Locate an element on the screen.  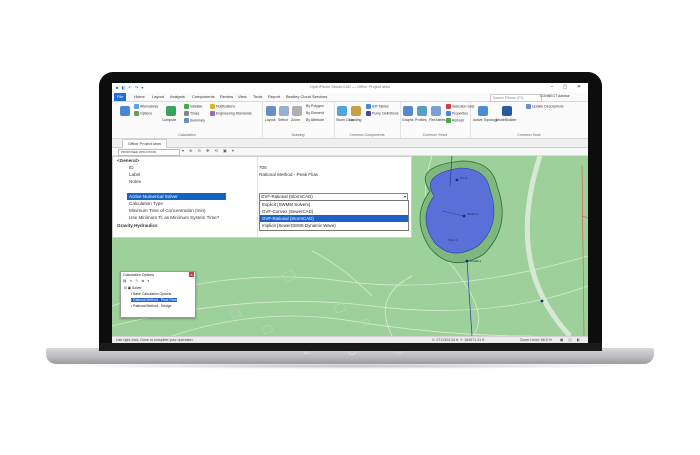
property-key: Label is located at coordinates (135, 174).